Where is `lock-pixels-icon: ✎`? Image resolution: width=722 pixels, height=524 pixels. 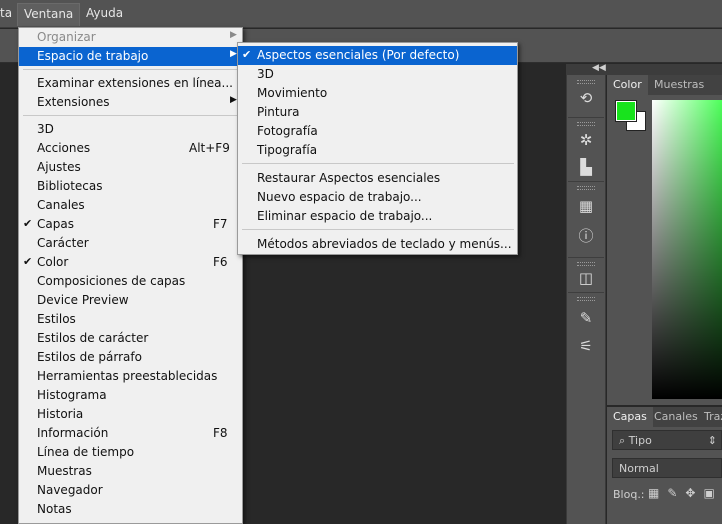
lock-pixels-icon: ✎ is located at coordinates (676, 493).